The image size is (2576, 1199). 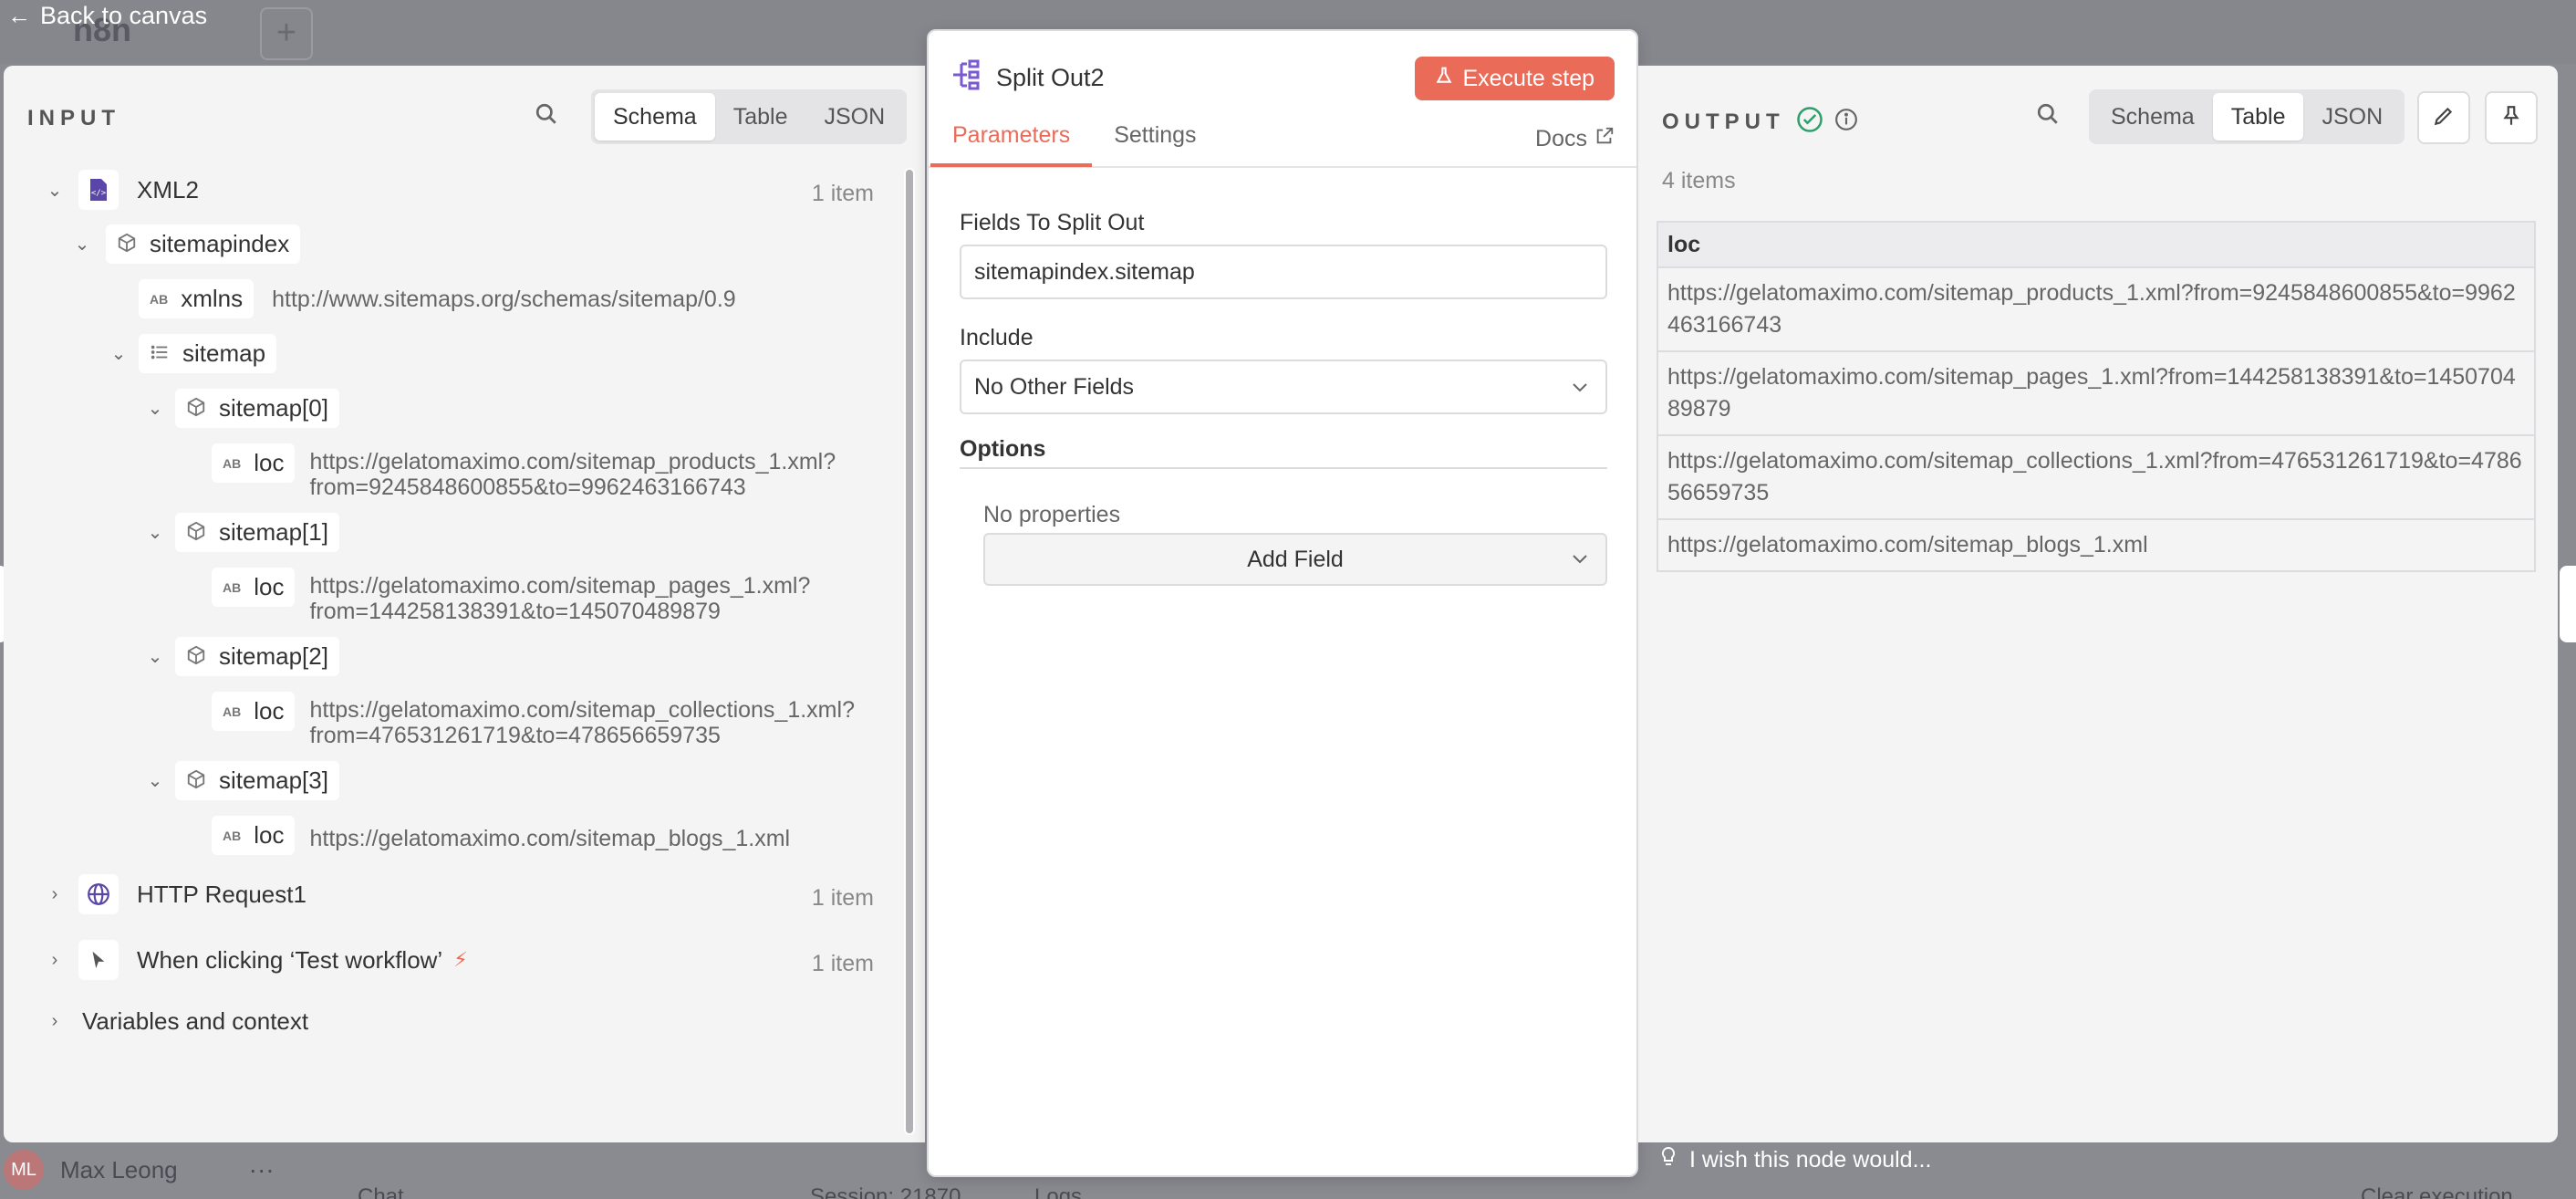 What do you see at coordinates (2153, 117) in the screenshot?
I see `output-tab-schema: Schema` at bounding box center [2153, 117].